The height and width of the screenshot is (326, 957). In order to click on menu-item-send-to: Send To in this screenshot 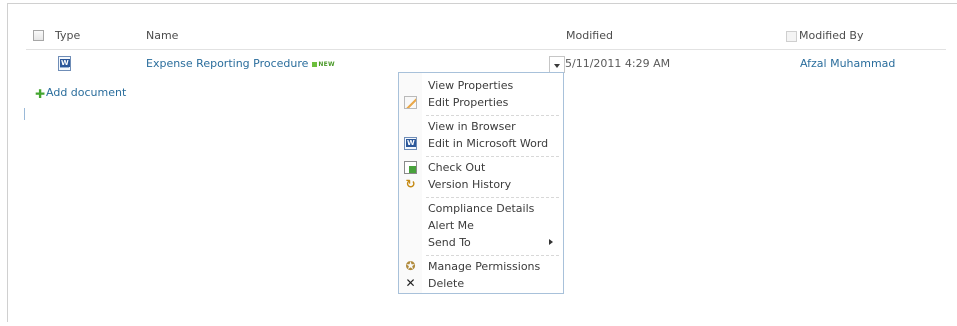, I will do `click(481, 242)`.